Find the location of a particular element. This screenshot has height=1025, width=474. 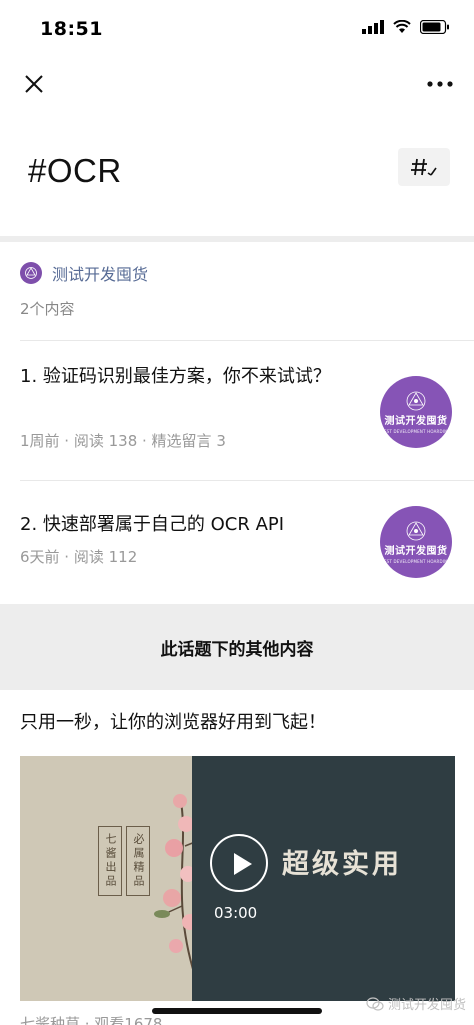

video-overlay-text: 超级实用 is located at coordinates (342, 864).